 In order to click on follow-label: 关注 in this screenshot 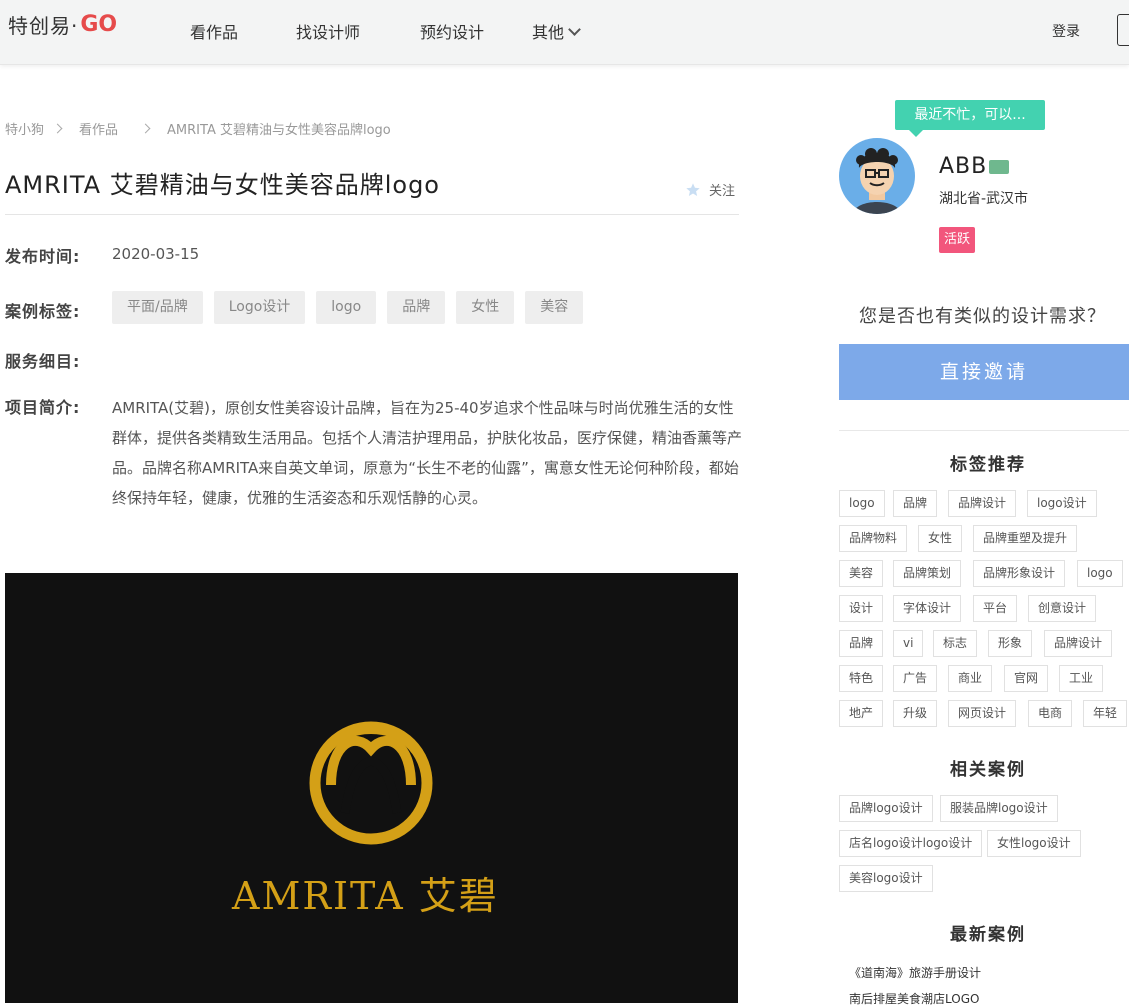, I will do `click(722, 191)`.